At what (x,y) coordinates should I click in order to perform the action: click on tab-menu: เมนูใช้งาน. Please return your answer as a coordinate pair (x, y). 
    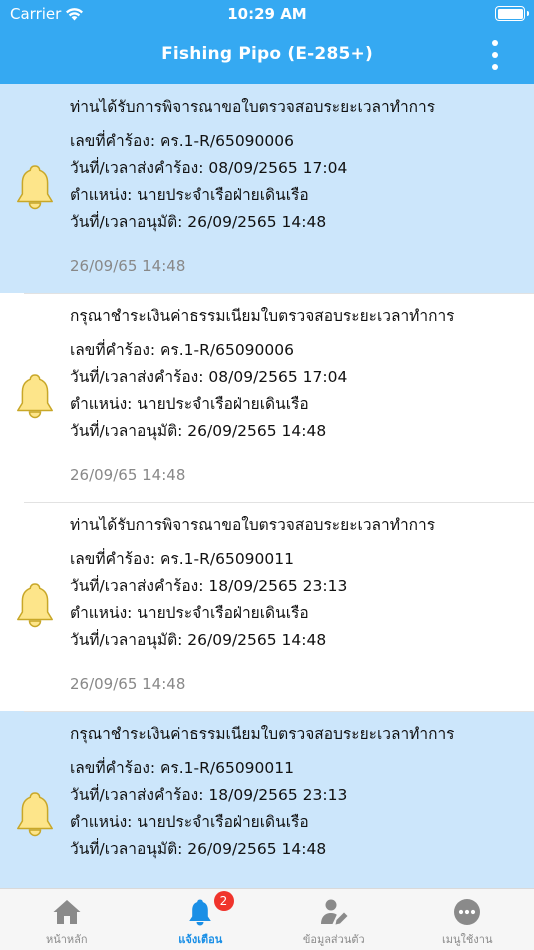
    Looking at the image, I should click on (467, 919).